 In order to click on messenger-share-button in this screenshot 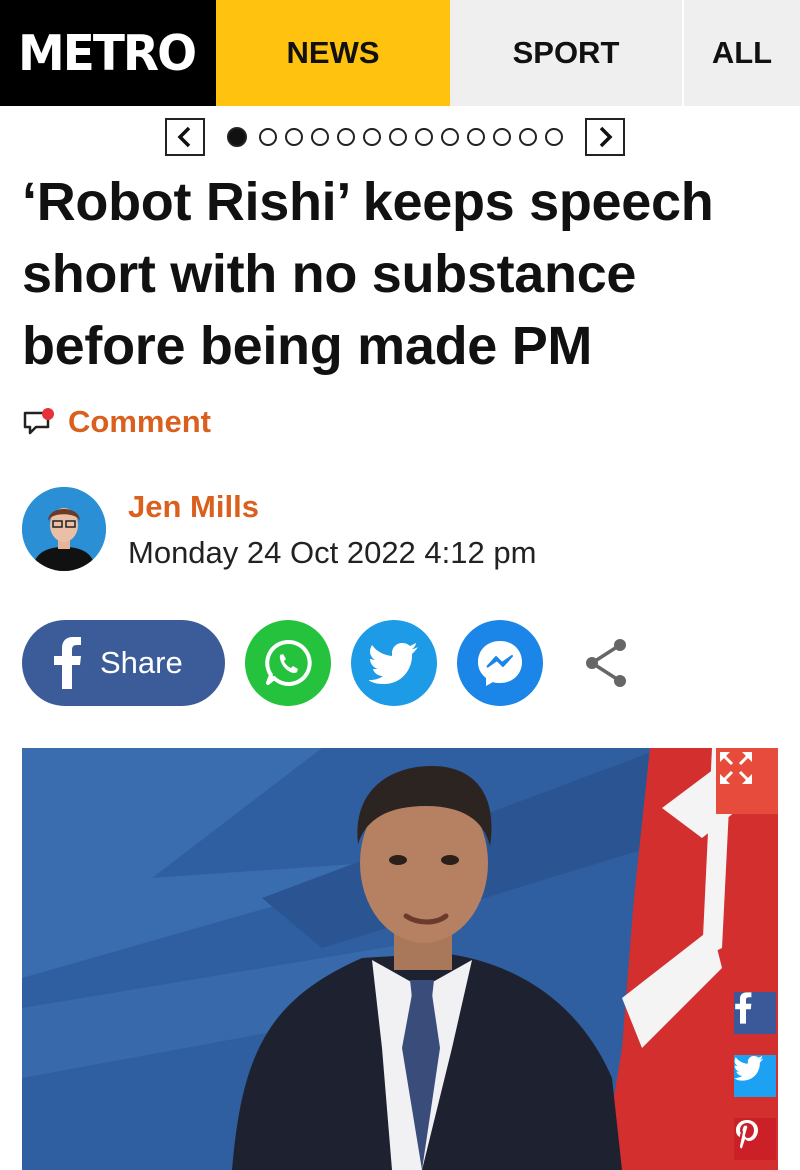, I will do `click(500, 663)`.